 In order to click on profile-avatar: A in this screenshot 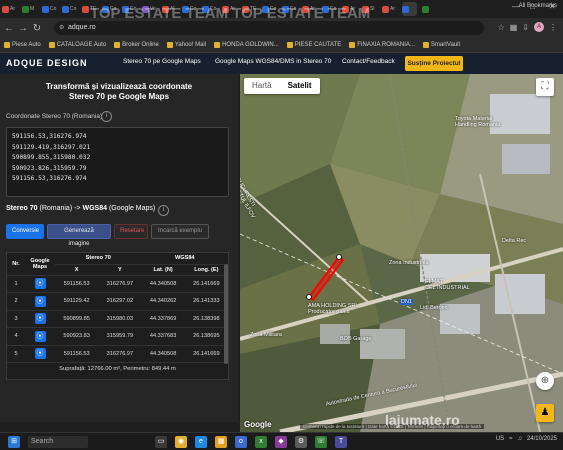, I will do `click(539, 27)`.